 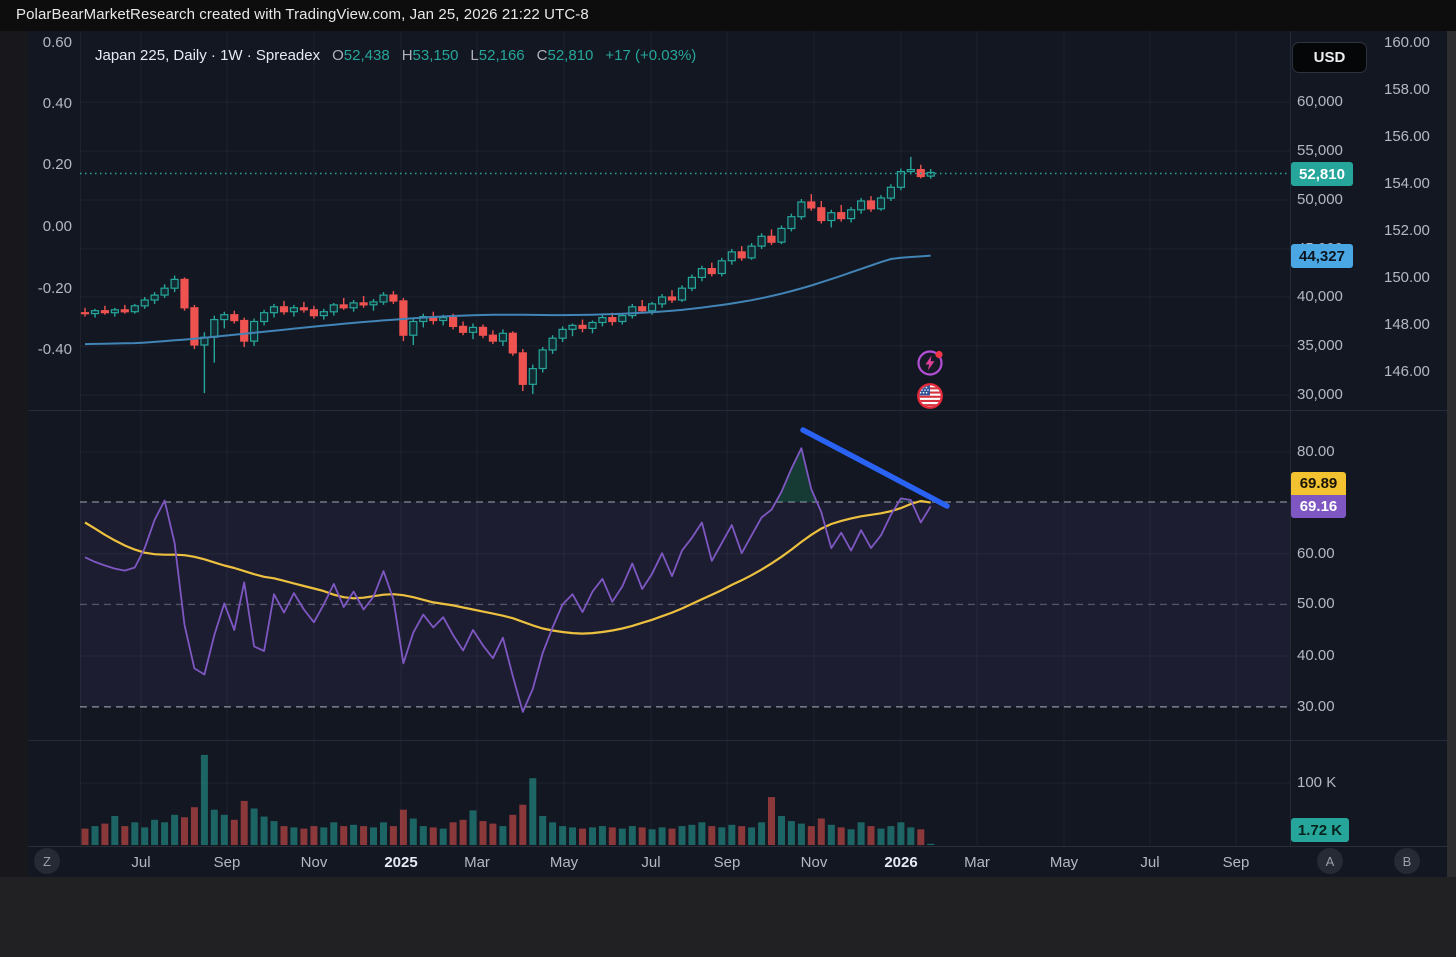 I want to click on scale-a-button: A, so click(x=1330, y=861).